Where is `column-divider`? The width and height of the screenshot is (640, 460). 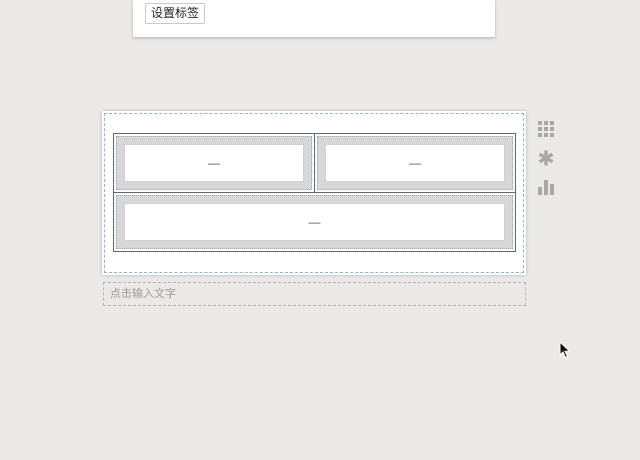 column-divider is located at coordinates (314, 163).